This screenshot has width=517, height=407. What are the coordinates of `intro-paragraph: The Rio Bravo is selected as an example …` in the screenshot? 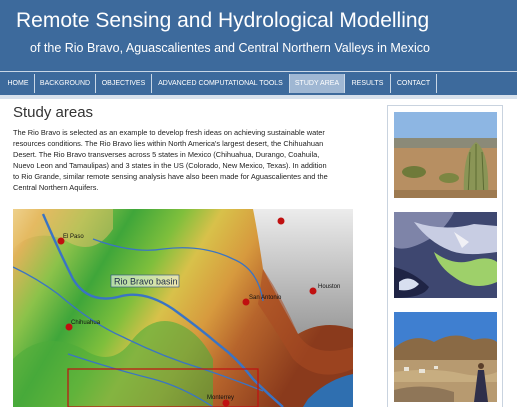 It's located at (194, 160).